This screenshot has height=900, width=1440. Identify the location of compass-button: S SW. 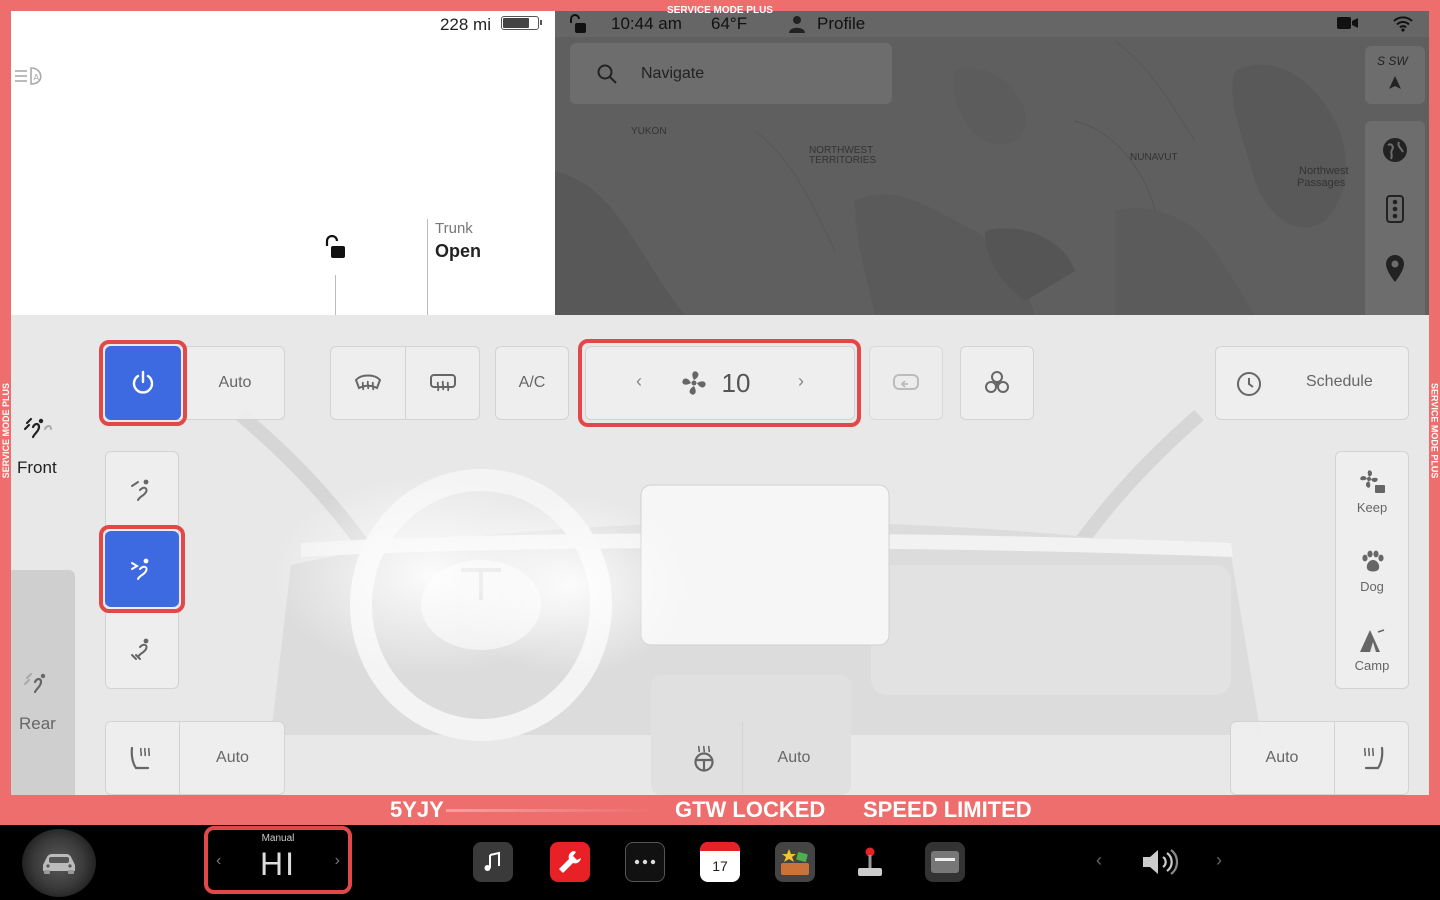
(1395, 75).